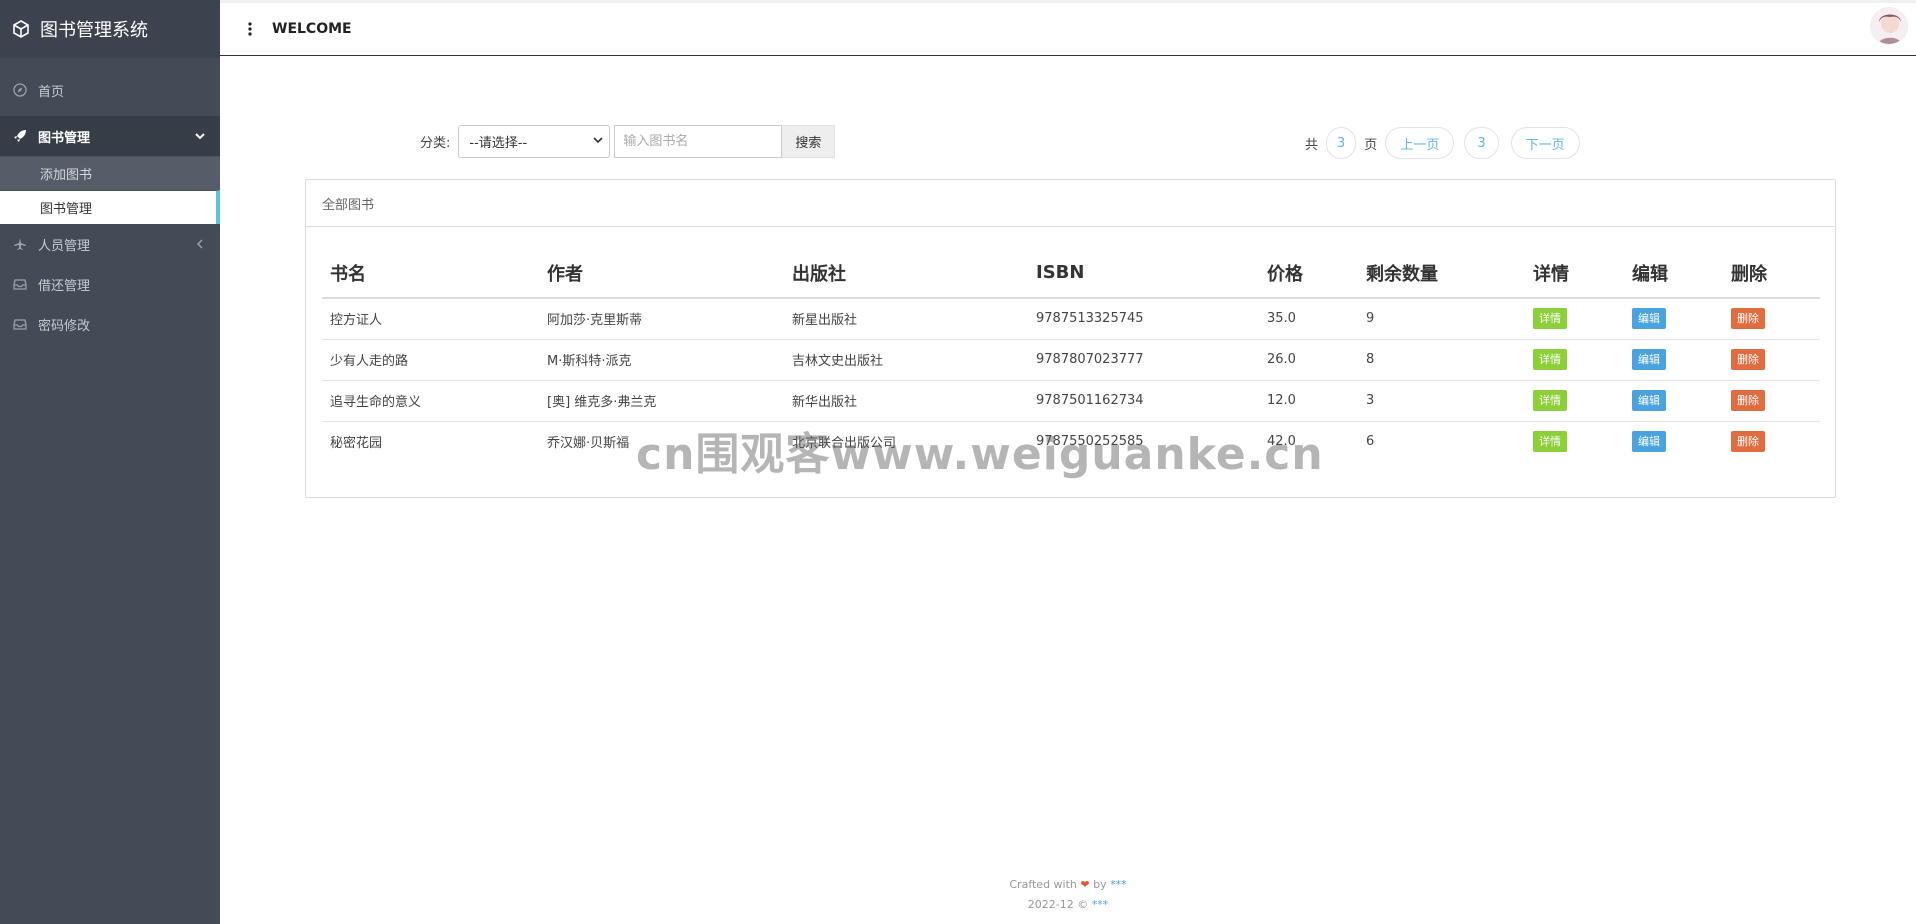  I want to click on col-header-publisher: 出版社, so click(906, 273).